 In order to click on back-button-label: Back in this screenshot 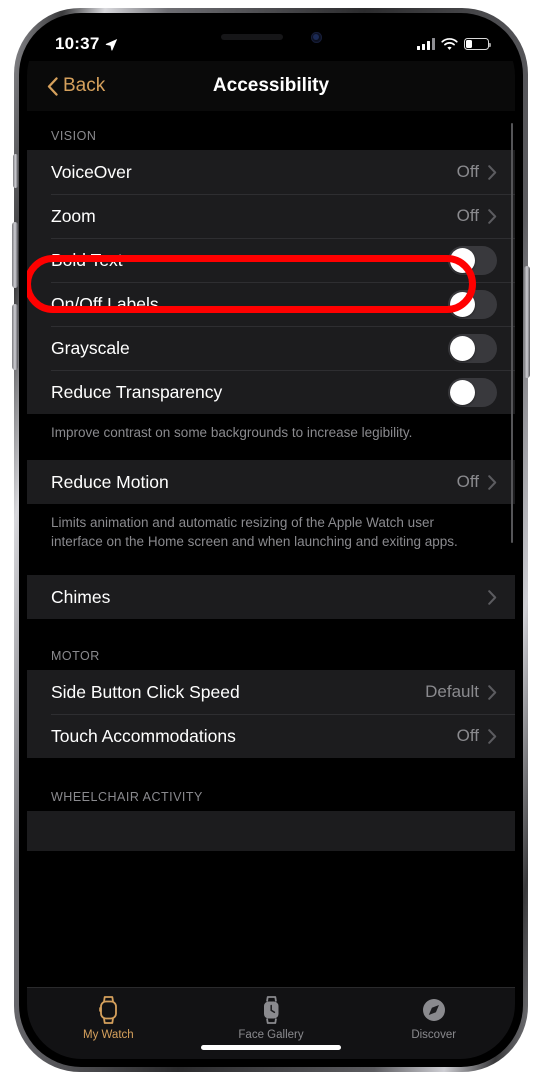, I will do `click(84, 85)`.